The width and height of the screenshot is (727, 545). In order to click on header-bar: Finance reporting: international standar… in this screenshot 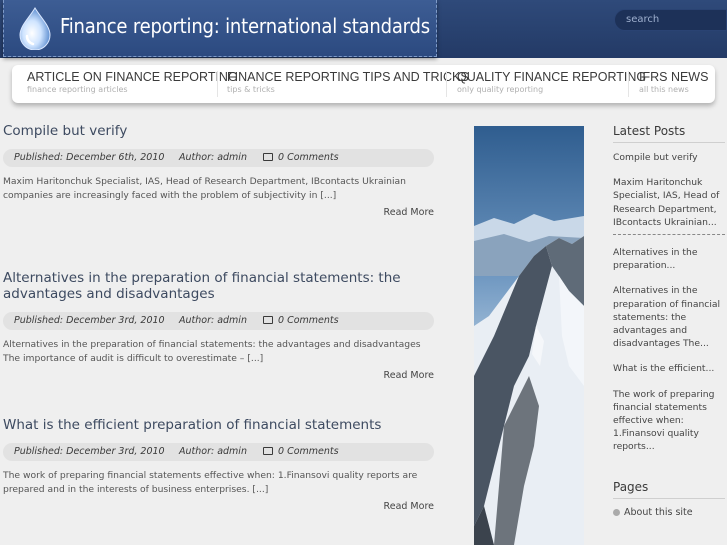, I will do `click(363, 29)`.